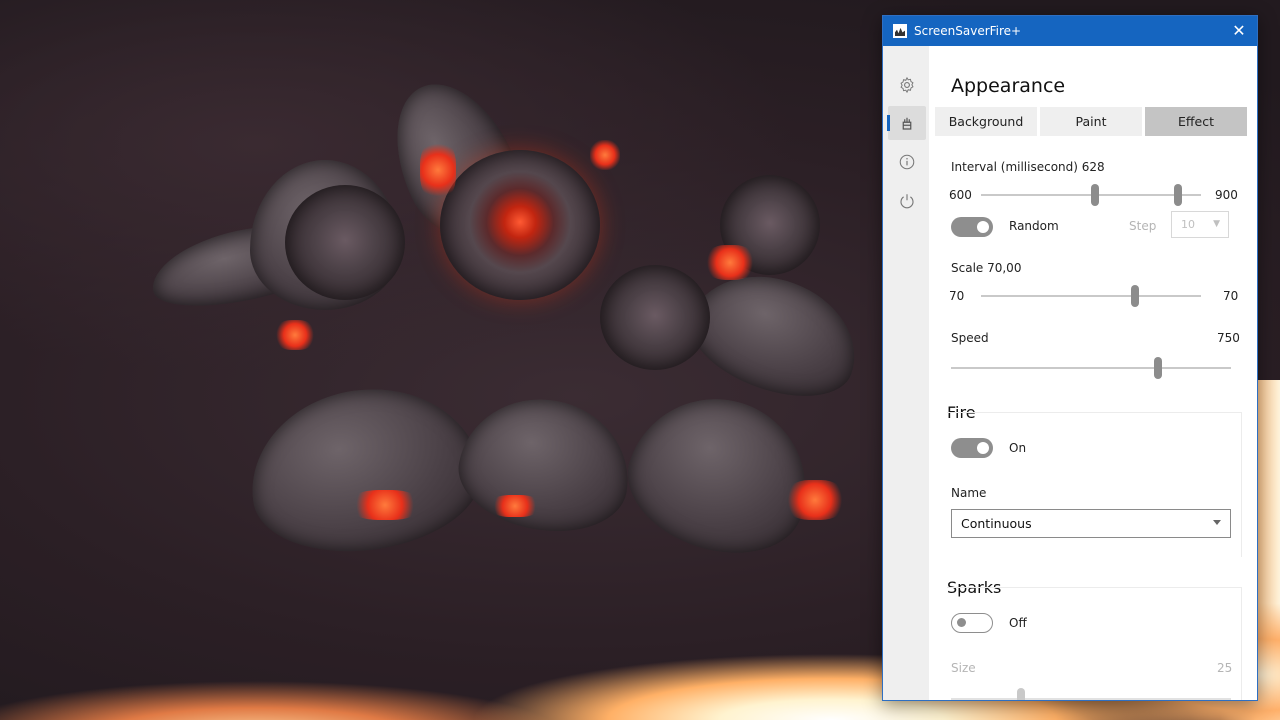 The height and width of the screenshot is (720, 1280). I want to click on chevron-down-icon, so click(1217, 522).